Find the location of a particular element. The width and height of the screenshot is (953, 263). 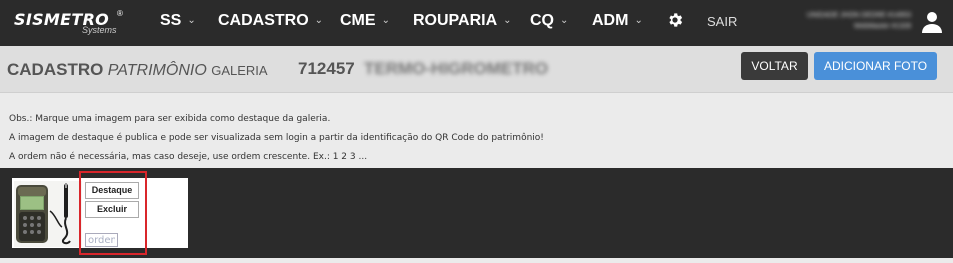

page-title-sub: GALERIA is located at coordinates (239, 70).